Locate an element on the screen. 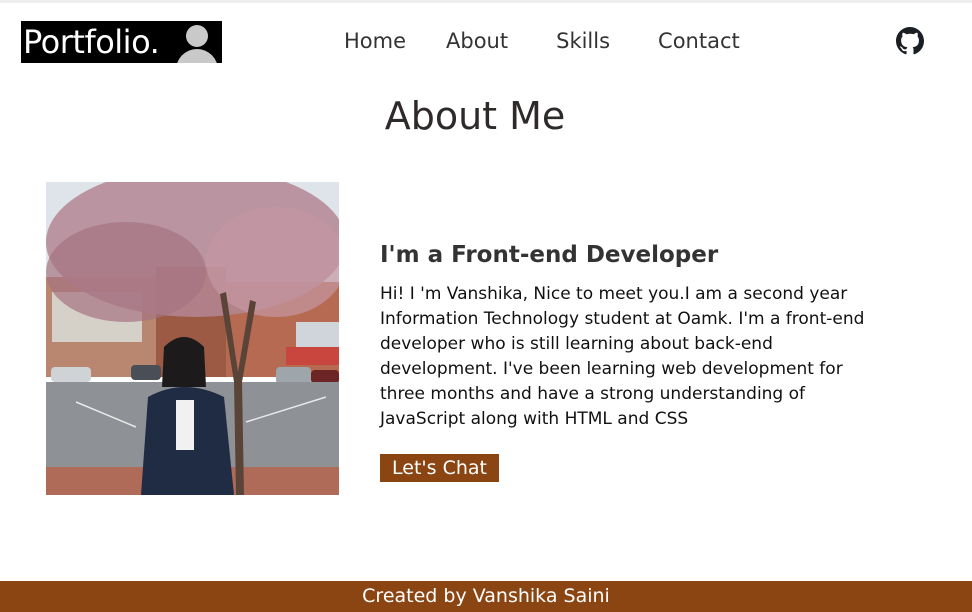 The width and height of the screenshot is (972, 612). site-logo: Portfolio. is located at coordinates (121, 42).